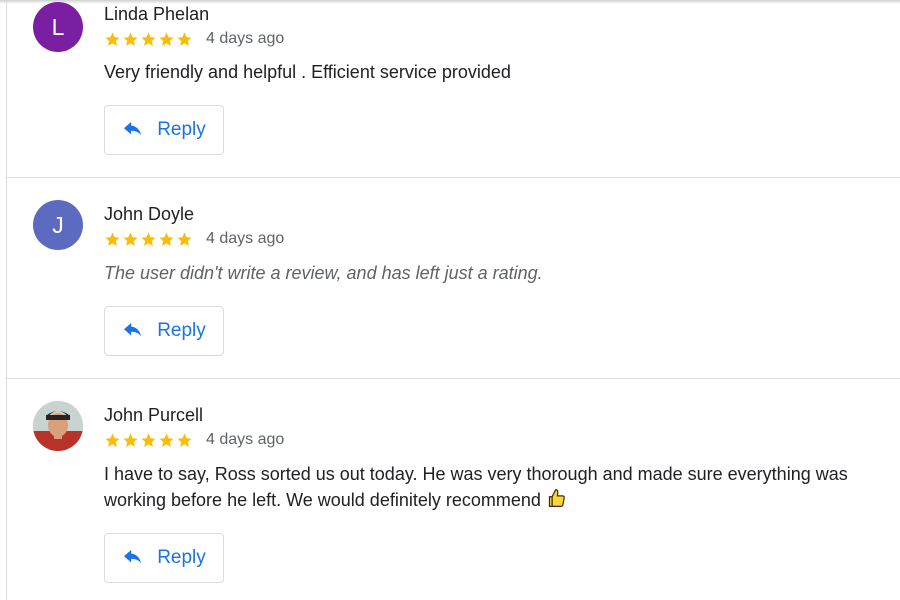 Image resolution: width=900 pixels, height=600 pixels. What do you see at coordinates (156, 14) in the screenshot?
I see `reviewer-name: Linda Phelan` at bounding box center [156, 14].